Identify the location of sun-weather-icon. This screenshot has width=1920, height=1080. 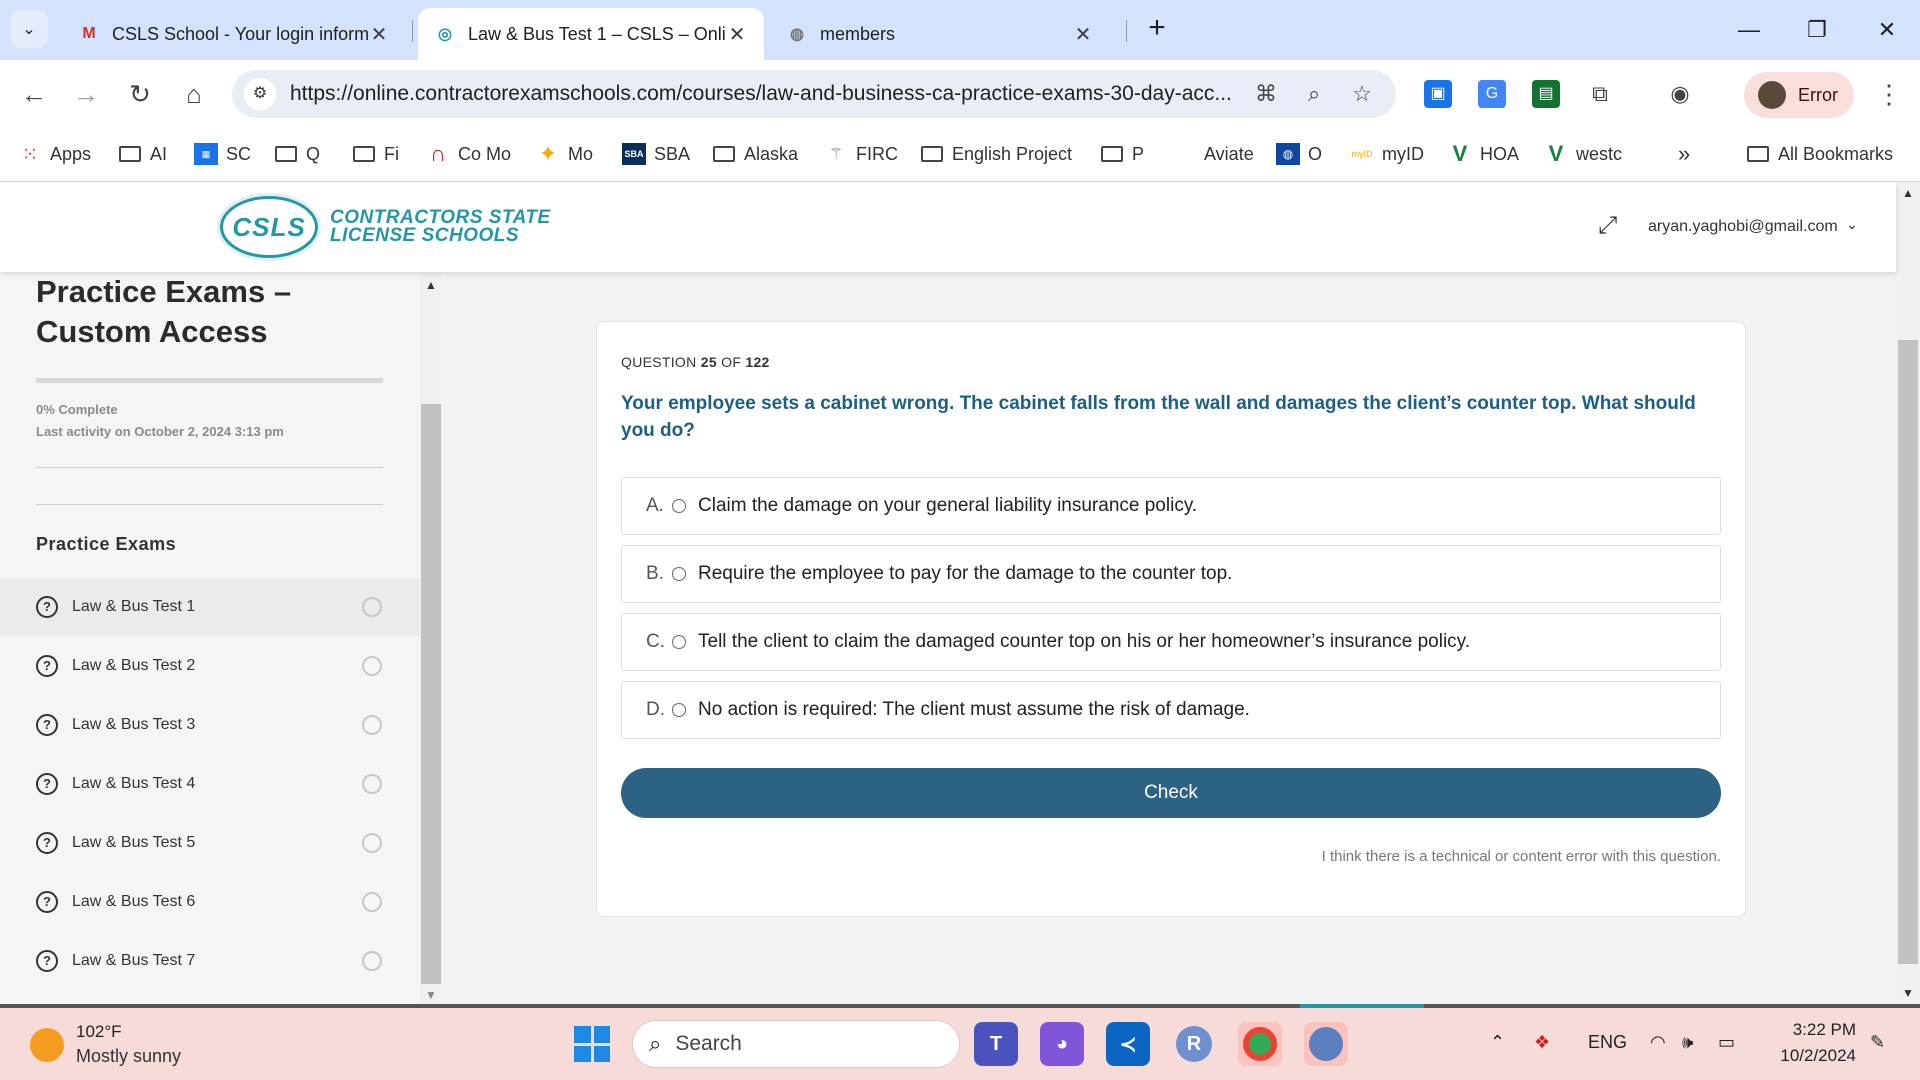
(47, 1045).